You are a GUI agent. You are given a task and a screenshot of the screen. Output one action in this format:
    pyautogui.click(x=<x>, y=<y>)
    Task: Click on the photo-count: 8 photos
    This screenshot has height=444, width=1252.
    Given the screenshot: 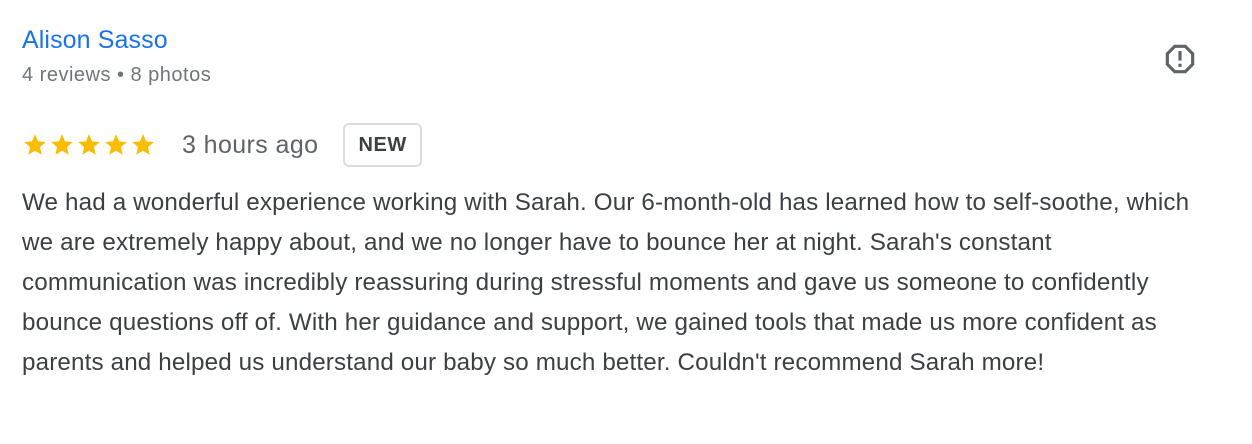 What is the action you would take?
    pyautogui.click(x=171, y=75)
    